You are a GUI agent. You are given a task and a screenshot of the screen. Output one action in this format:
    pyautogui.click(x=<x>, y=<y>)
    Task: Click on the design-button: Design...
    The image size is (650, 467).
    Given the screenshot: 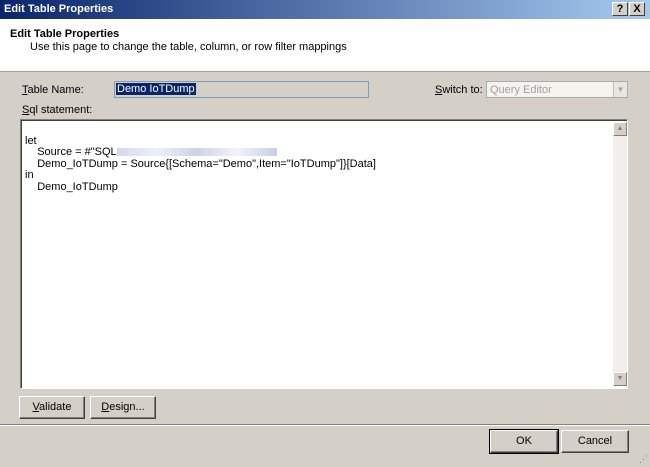 What is the action you would take?
    pyautogui.click(x=123, y=407)
    